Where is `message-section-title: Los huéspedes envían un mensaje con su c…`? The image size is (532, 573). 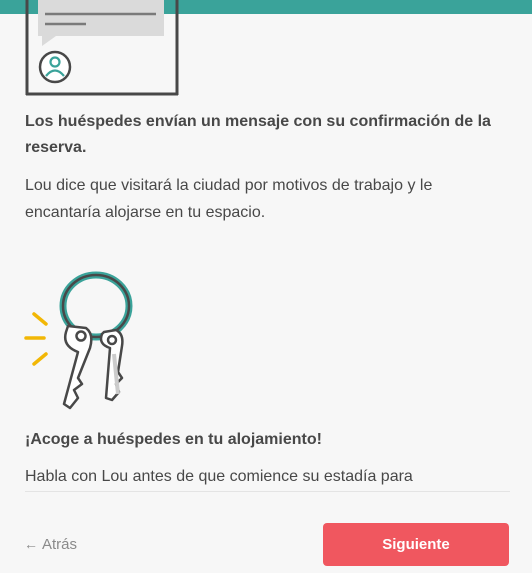
message-section-title: Los huéspedes envían un mensaje con su c… is located at coordinates (258, 134).